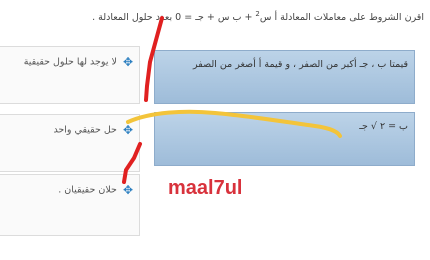 The width and height of the screenshot is (430, 260). I want to click on draggable-answer-two-real-solutions: ✥ حلان حقيقيان ., so click(70, 205).